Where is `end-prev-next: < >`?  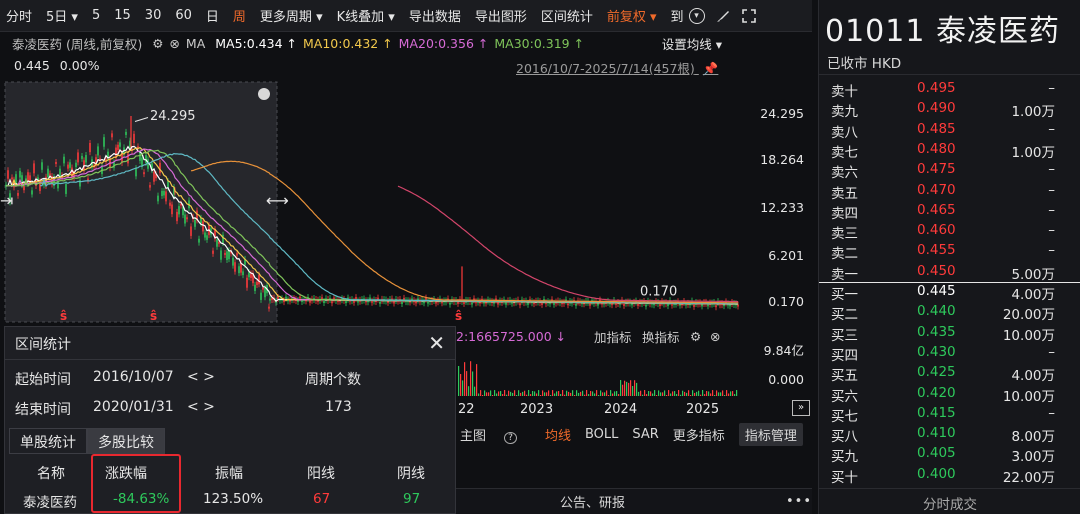 end-prev-next: < > is located at coordinates (201, 407).